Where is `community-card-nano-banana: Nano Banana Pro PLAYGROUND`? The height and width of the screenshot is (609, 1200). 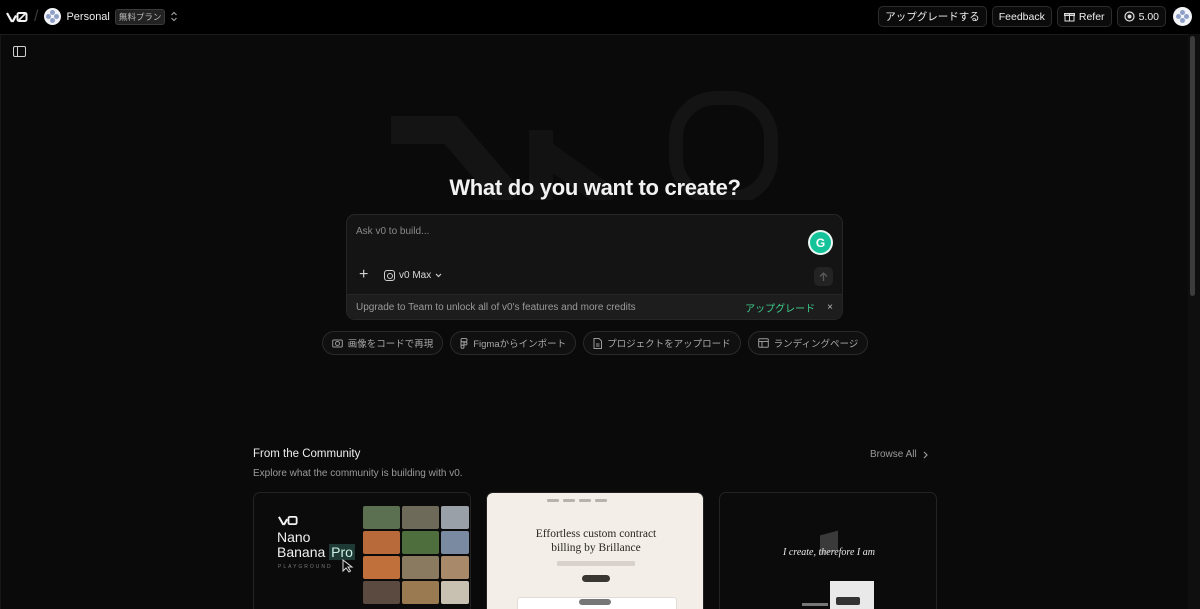
community-card-nano-banana: Nano Banana Pro PLAYGROUND is located at coordinates (362, 550).